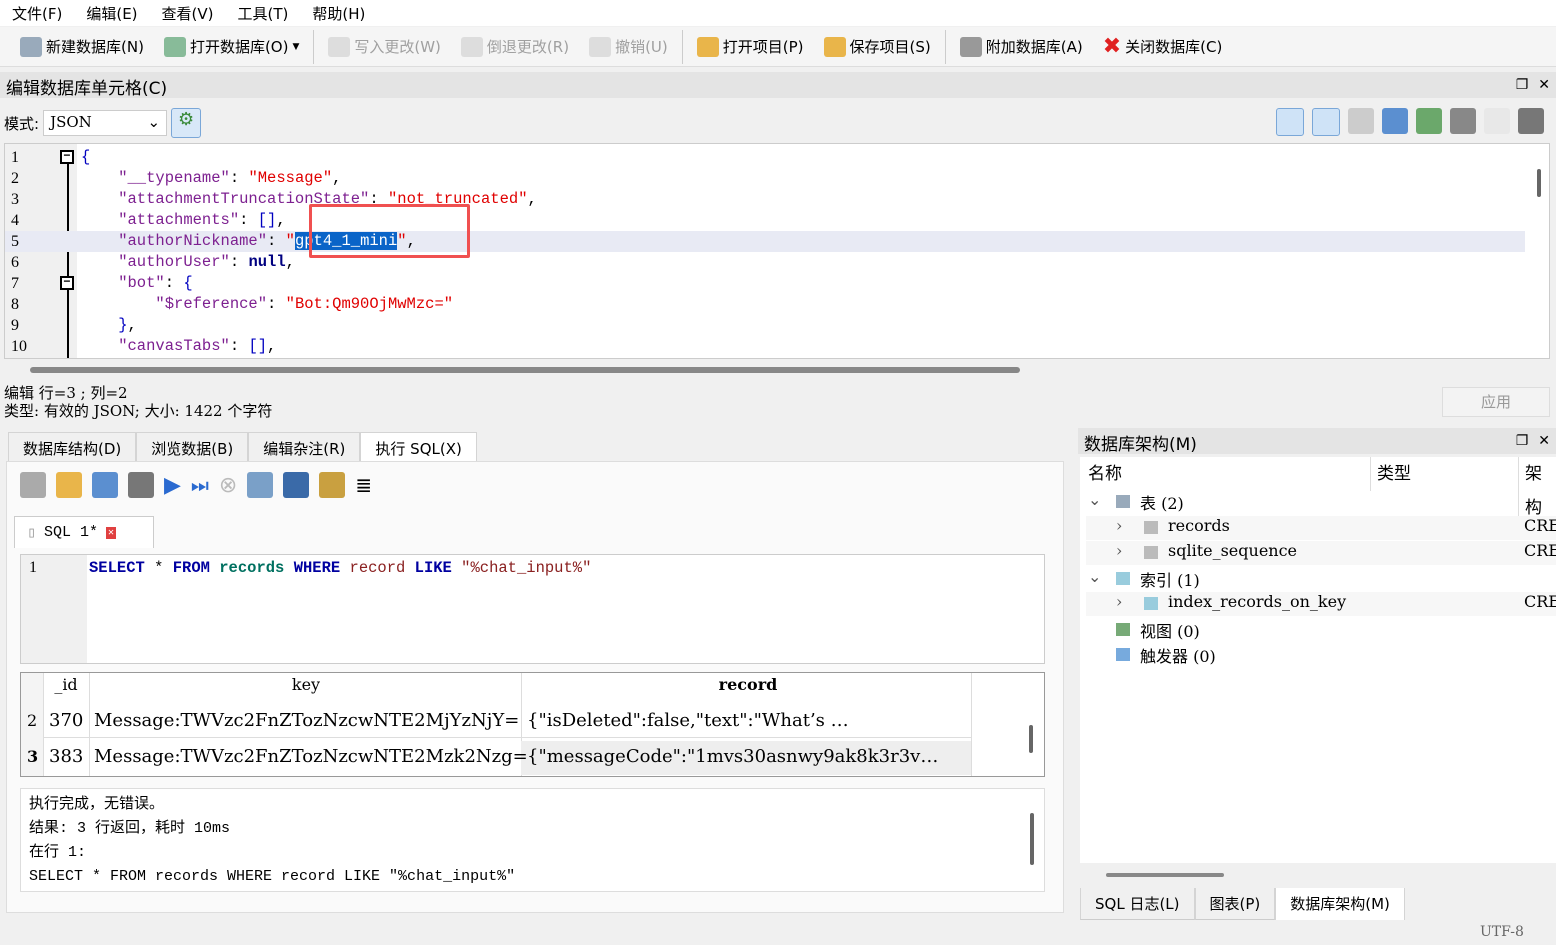 The height and width of the screenshot is (945, 1556). Describe the element at coordinates (85, 157) in the screenshot. I see `code-text: {` at that location.